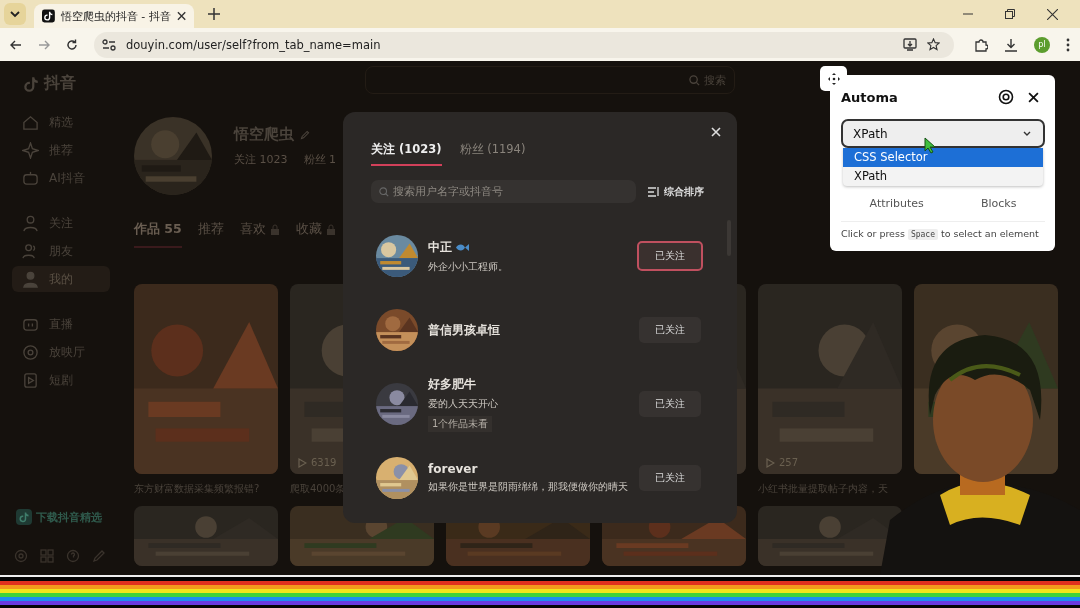 The width and height of the screenshot is (1080, 608). I want to click on profile-tab: 收藏, so click(315, 234).